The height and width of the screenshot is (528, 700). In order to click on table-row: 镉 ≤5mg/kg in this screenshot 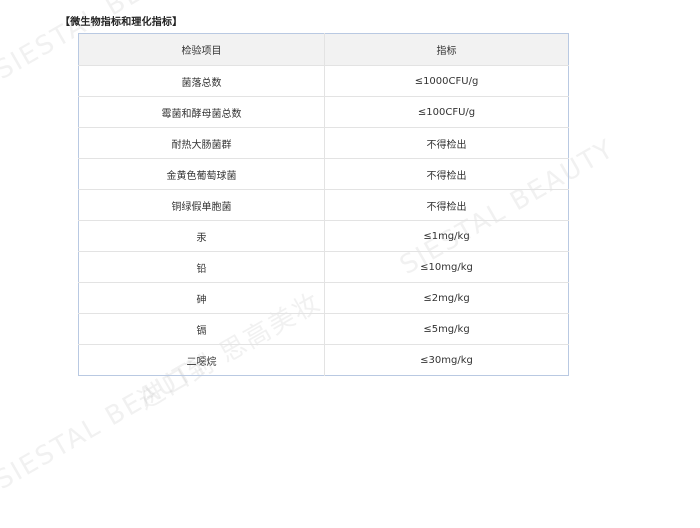, I will do `click(323, 329)`.